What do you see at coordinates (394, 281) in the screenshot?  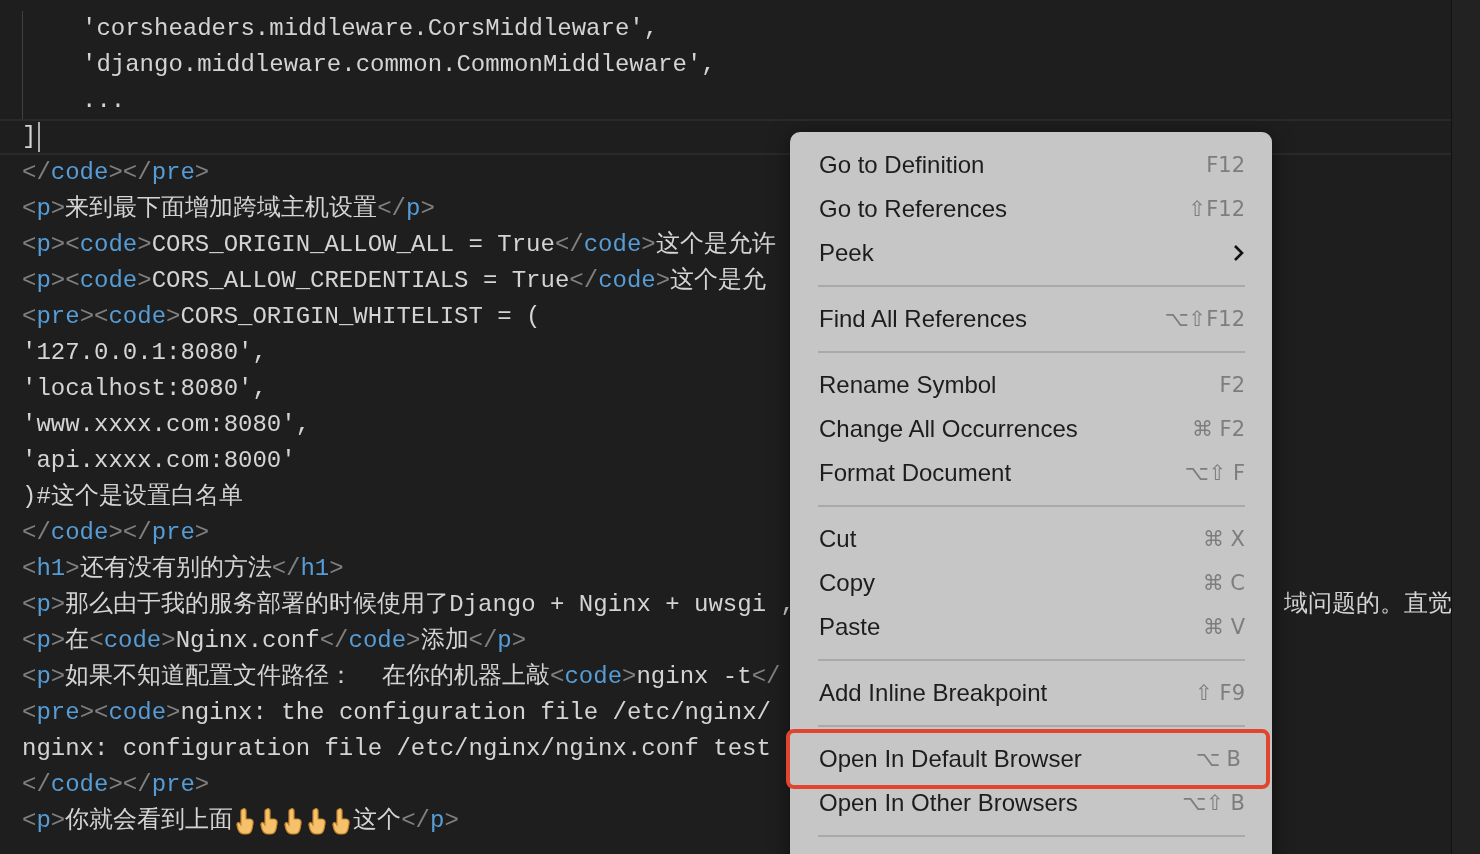 I see `code-line: <p><code>CORS_ALLOW_CREDENTIALS = True</code>这个是允` at bounding box center [394, 281].